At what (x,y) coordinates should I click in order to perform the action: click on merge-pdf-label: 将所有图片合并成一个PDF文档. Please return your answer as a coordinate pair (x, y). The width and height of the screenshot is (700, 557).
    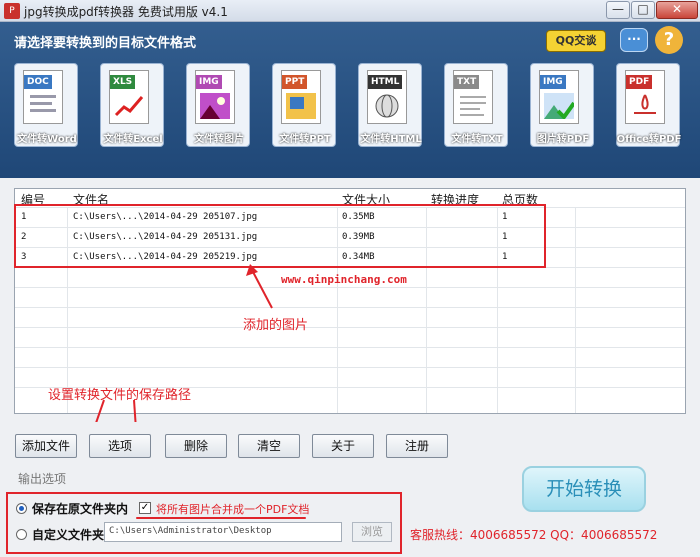
    Looking at the image, I should click on (232, 509).